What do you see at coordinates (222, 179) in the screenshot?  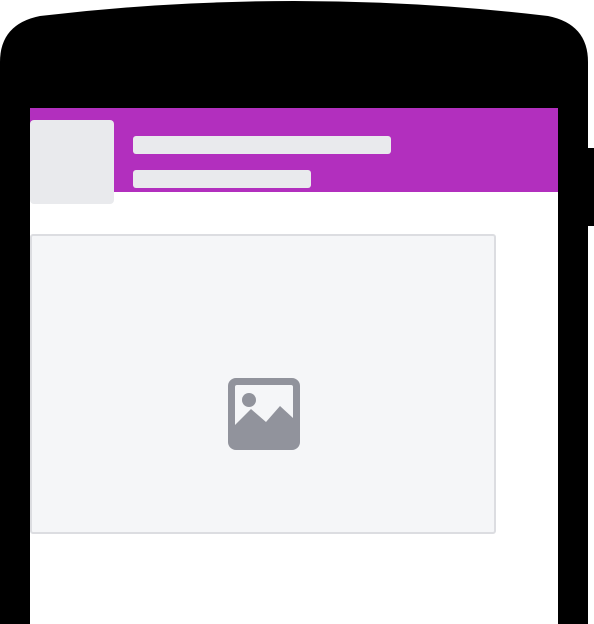 I see `subtitle-line-placeholder` at bounding box center [222, 179].